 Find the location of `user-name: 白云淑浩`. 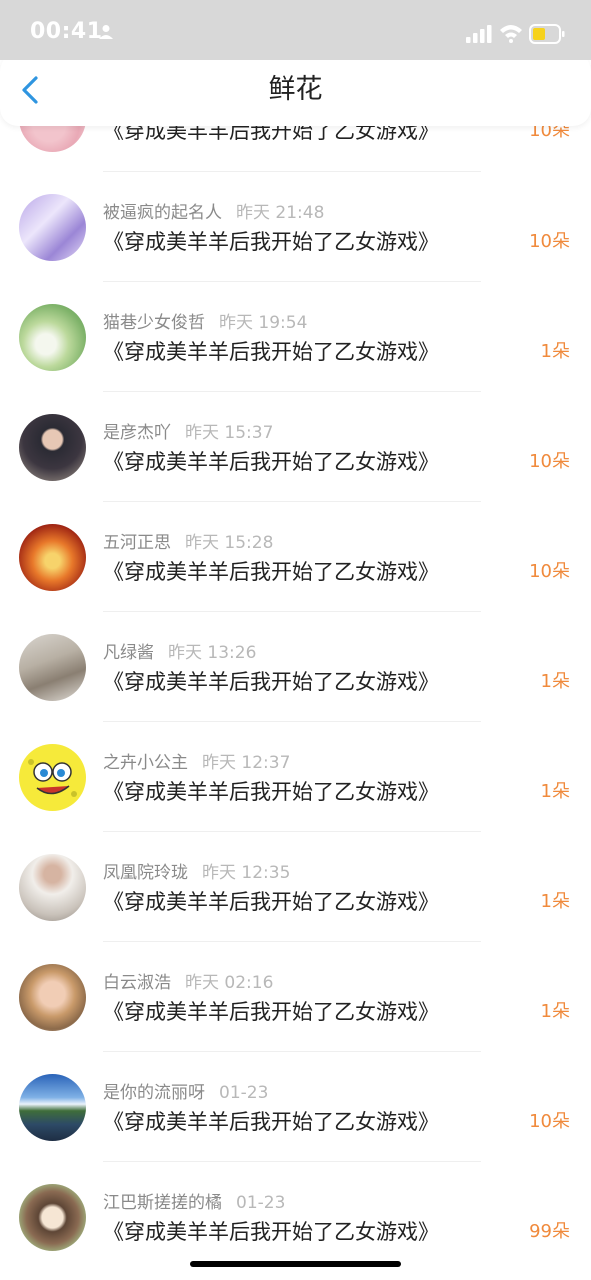

user-name: 白云淑浩 is located at coordinates (137, 983).